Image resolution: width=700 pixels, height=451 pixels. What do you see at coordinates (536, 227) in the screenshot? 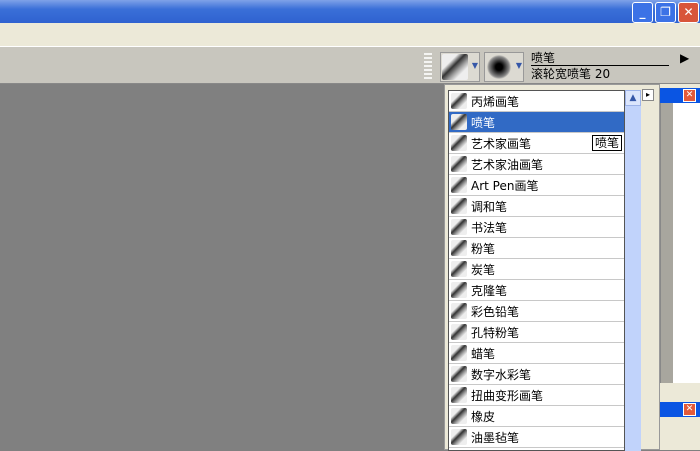
I see `list-item: 书法笔` at bounding box center [536, 227].